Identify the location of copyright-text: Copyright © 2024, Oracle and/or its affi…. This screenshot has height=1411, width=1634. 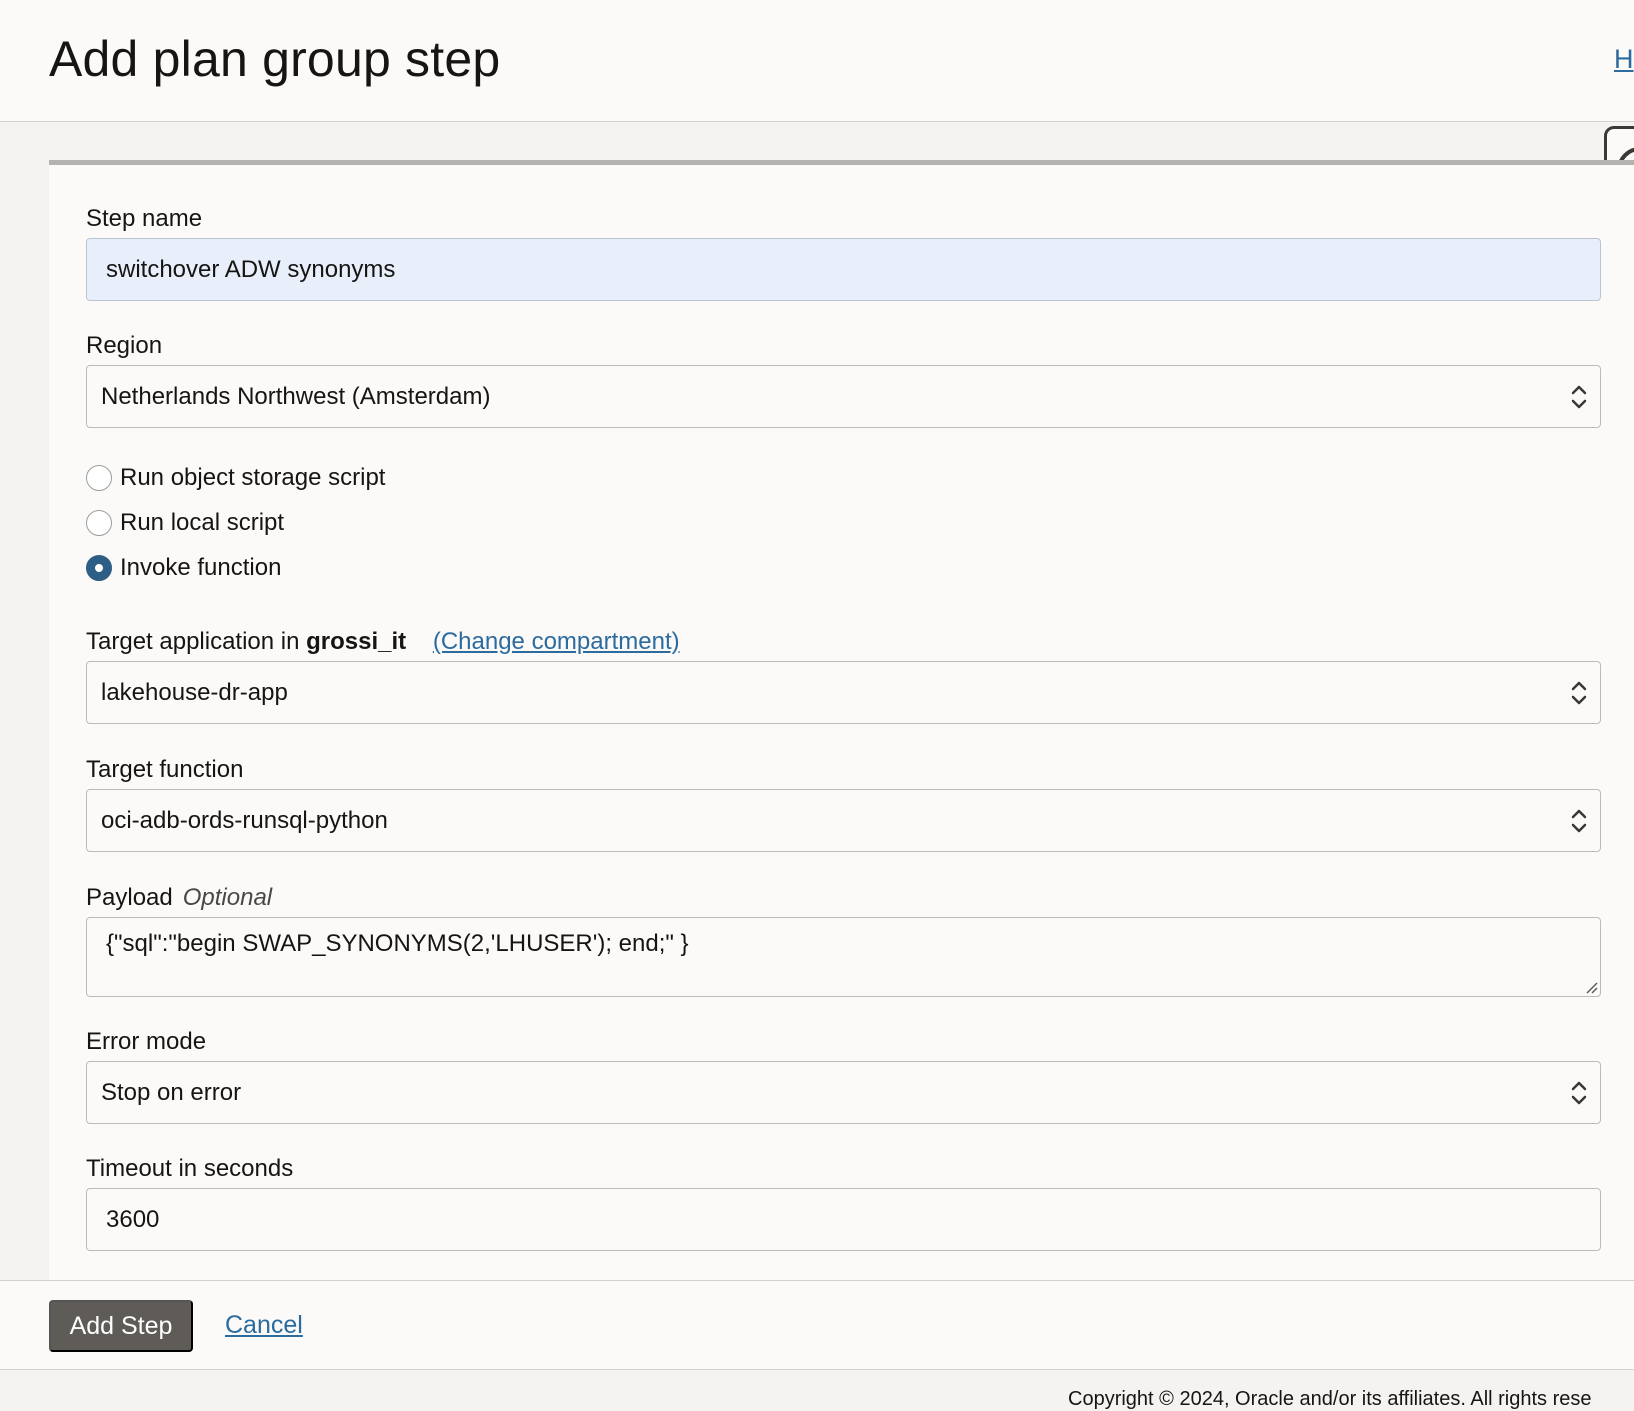
(1330, 1399).